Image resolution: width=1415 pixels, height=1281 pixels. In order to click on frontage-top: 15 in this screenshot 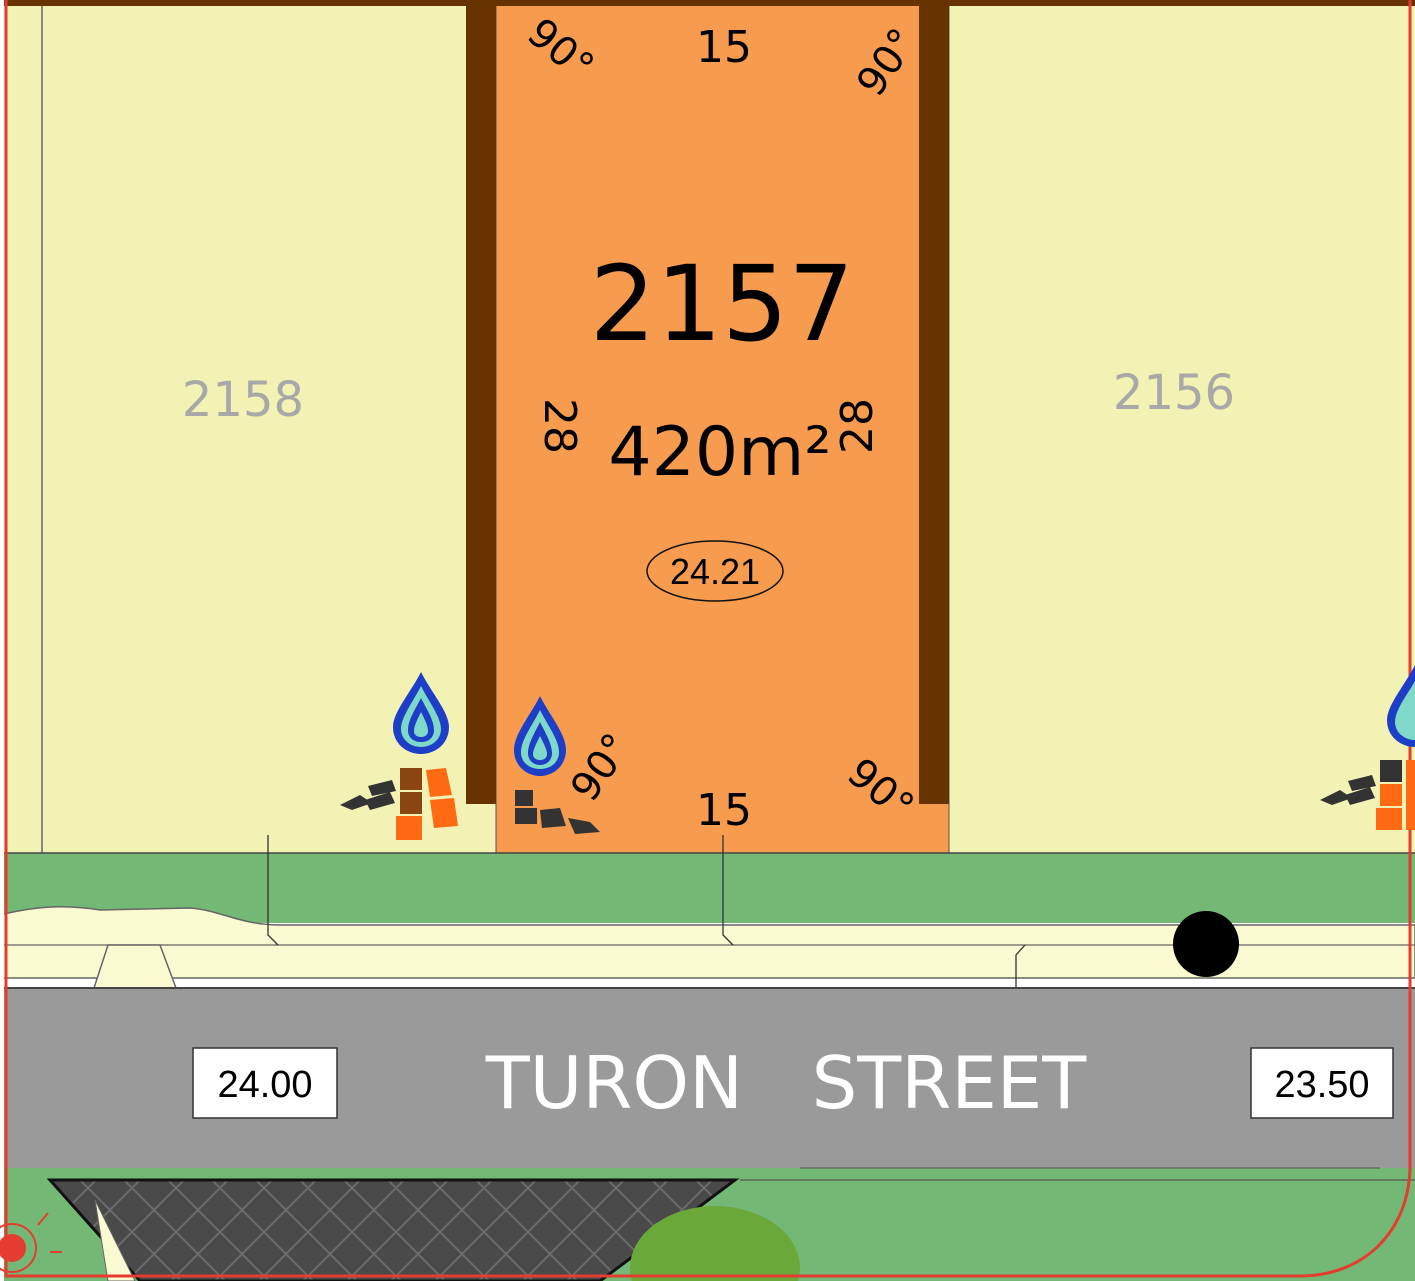, I will do `click(724, 47)`.